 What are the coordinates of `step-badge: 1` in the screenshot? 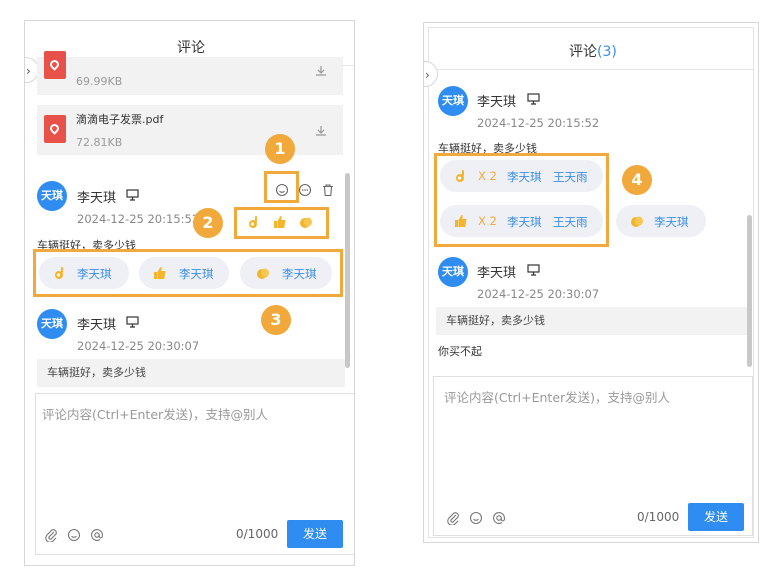 It's located at (280, 149).